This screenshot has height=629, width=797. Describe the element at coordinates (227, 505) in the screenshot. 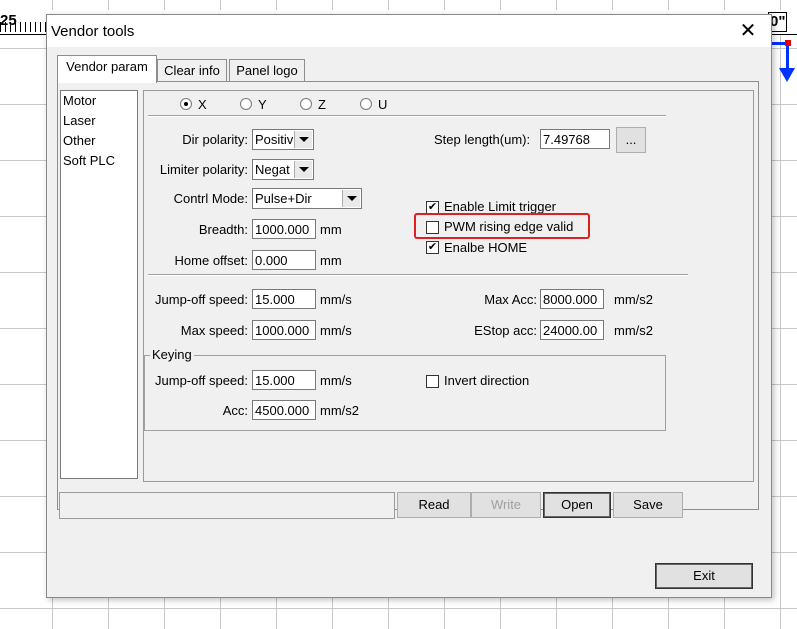

I see `status-field` at that location.